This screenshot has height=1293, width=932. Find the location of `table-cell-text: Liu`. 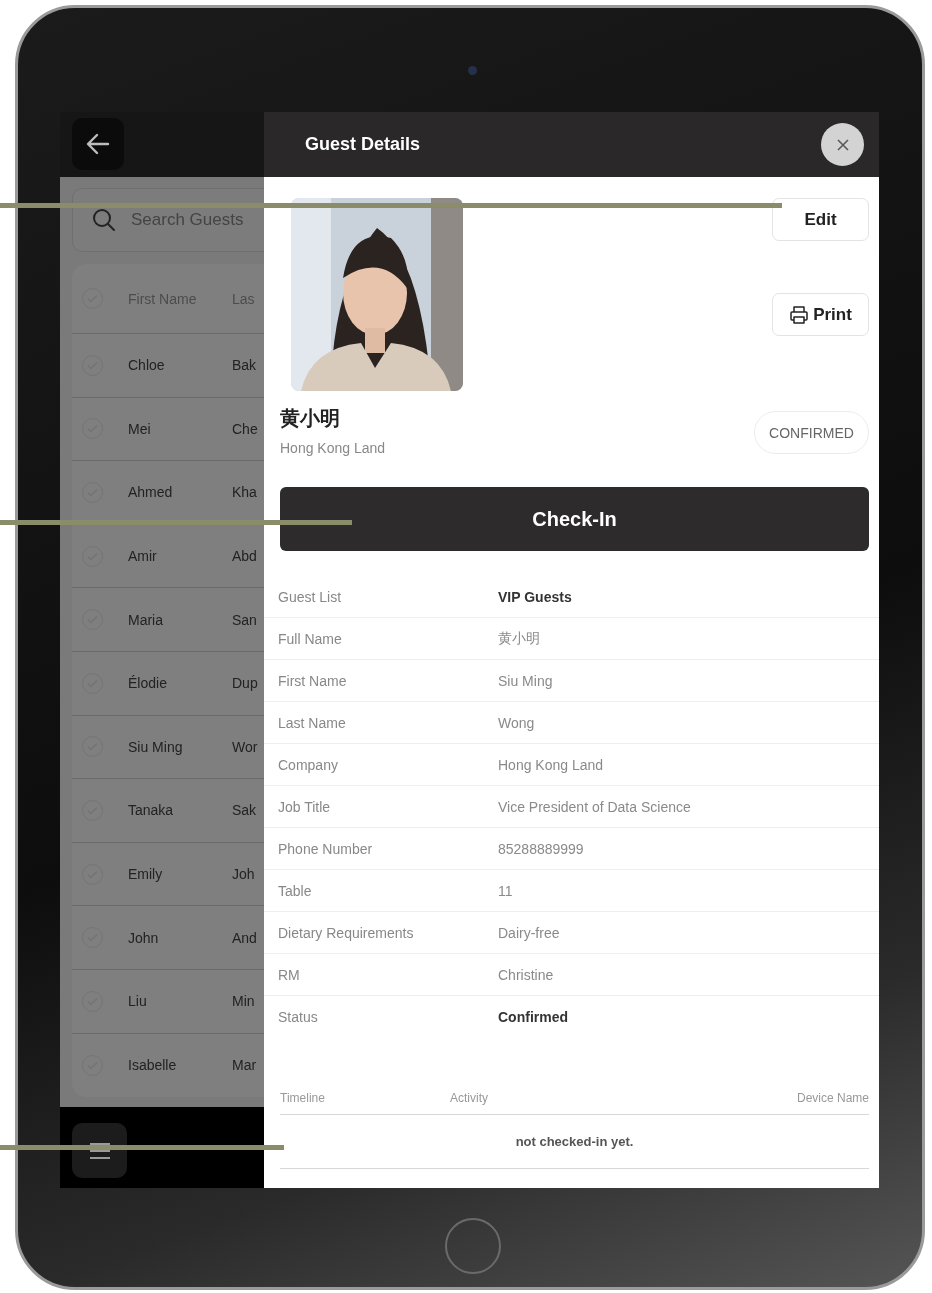

table-cell-text: Liu is located at coordinates (138, 1001).